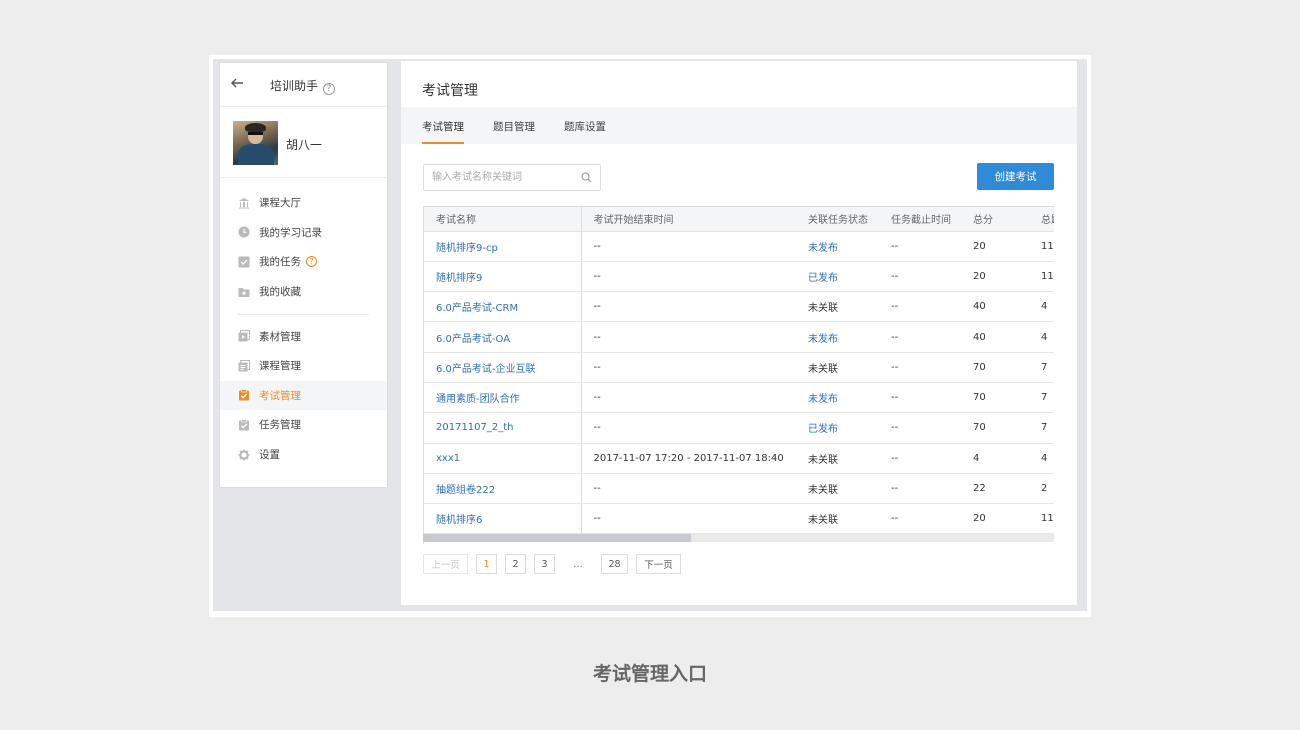 Image resolution: width=1300 pixels, height=730 pixels. What do you see at coordinates (238, 84) in the screenshot?
I see `arrow-left-icon` at bounding box center [238, 84].